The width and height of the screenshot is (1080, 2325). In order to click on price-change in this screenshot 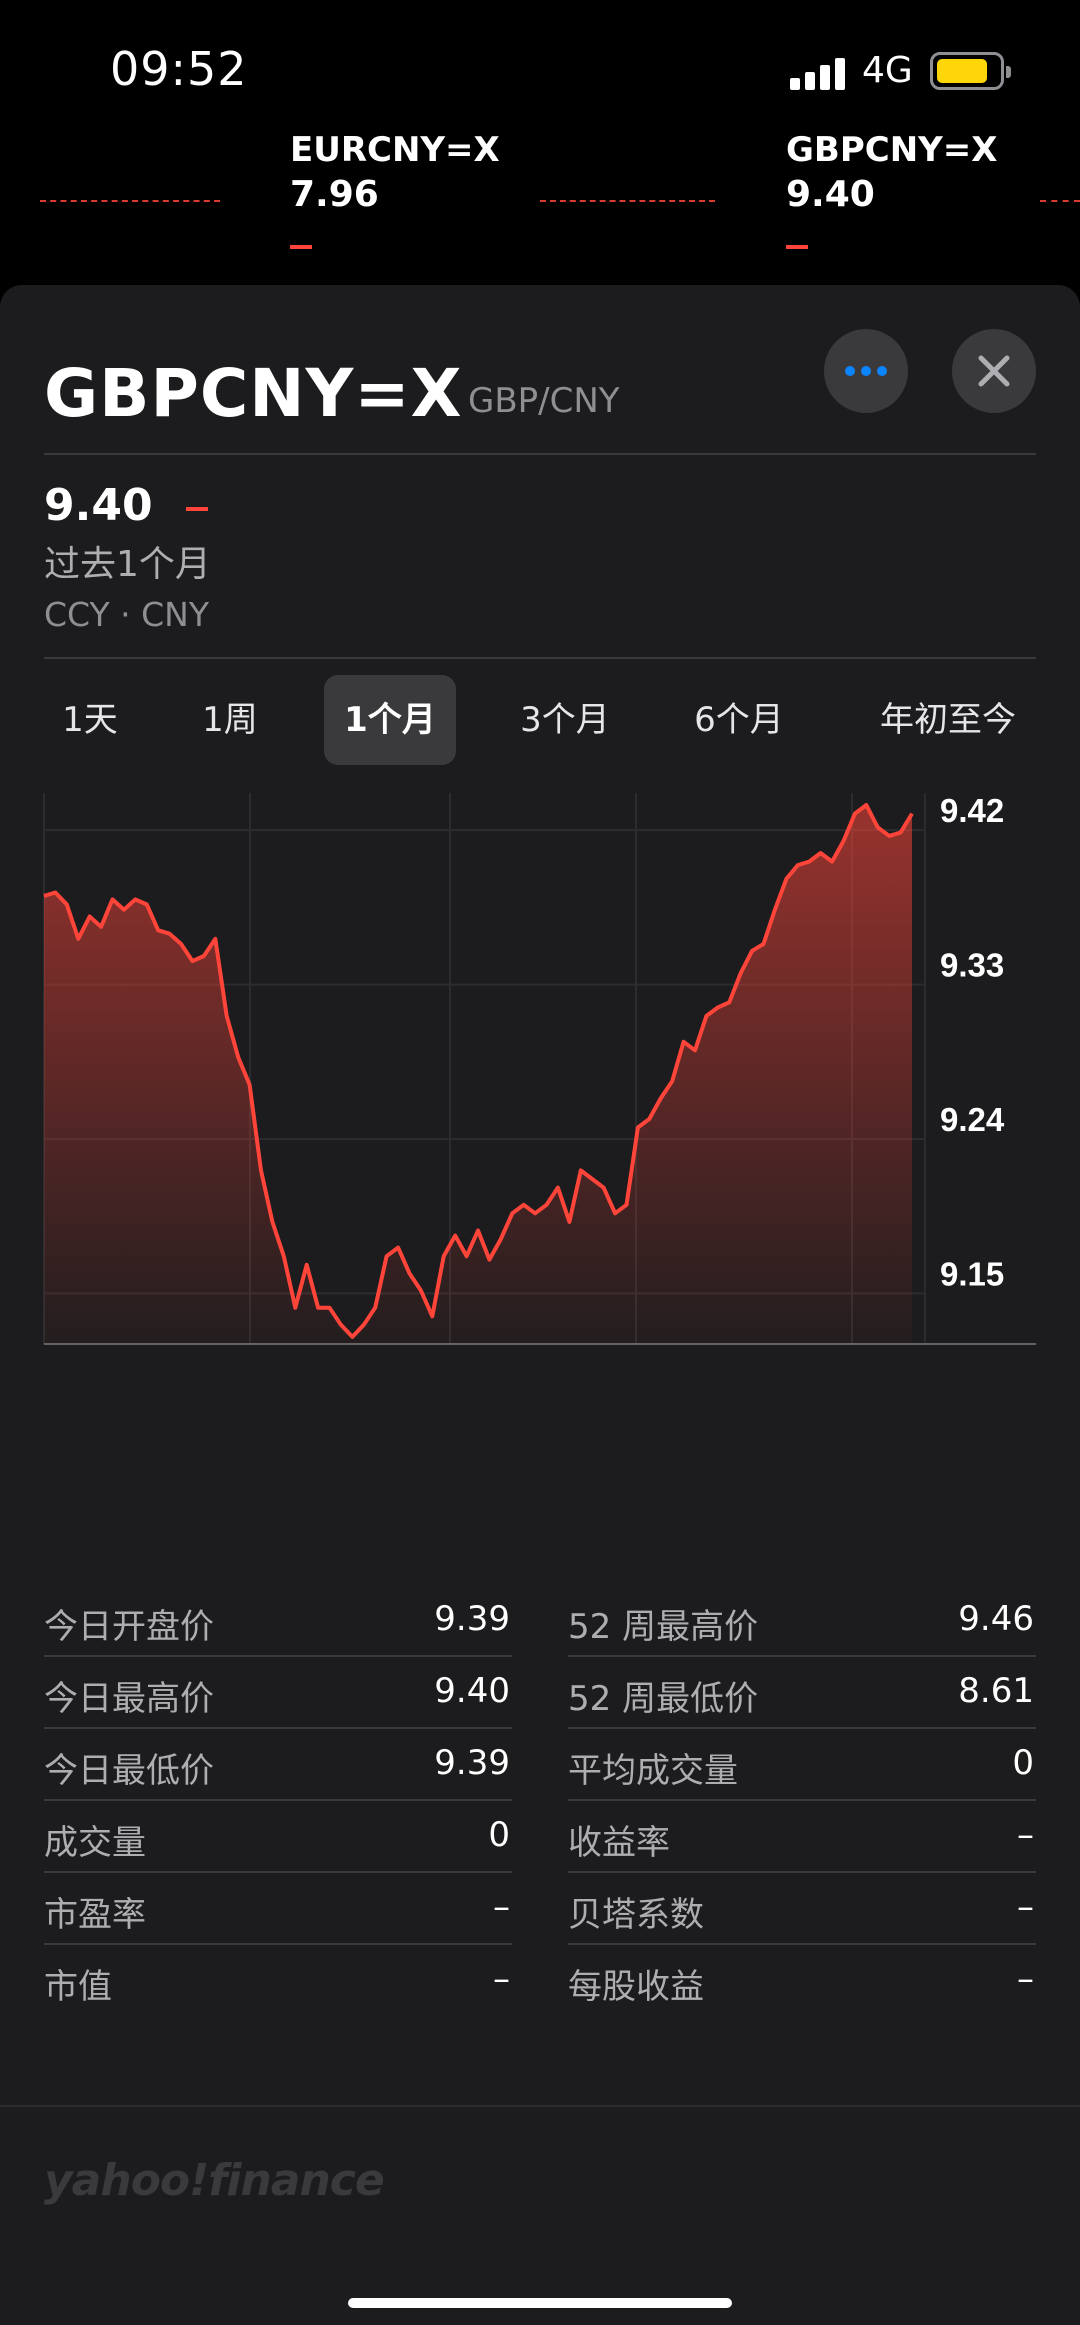, I will do `click(197, 509)`.